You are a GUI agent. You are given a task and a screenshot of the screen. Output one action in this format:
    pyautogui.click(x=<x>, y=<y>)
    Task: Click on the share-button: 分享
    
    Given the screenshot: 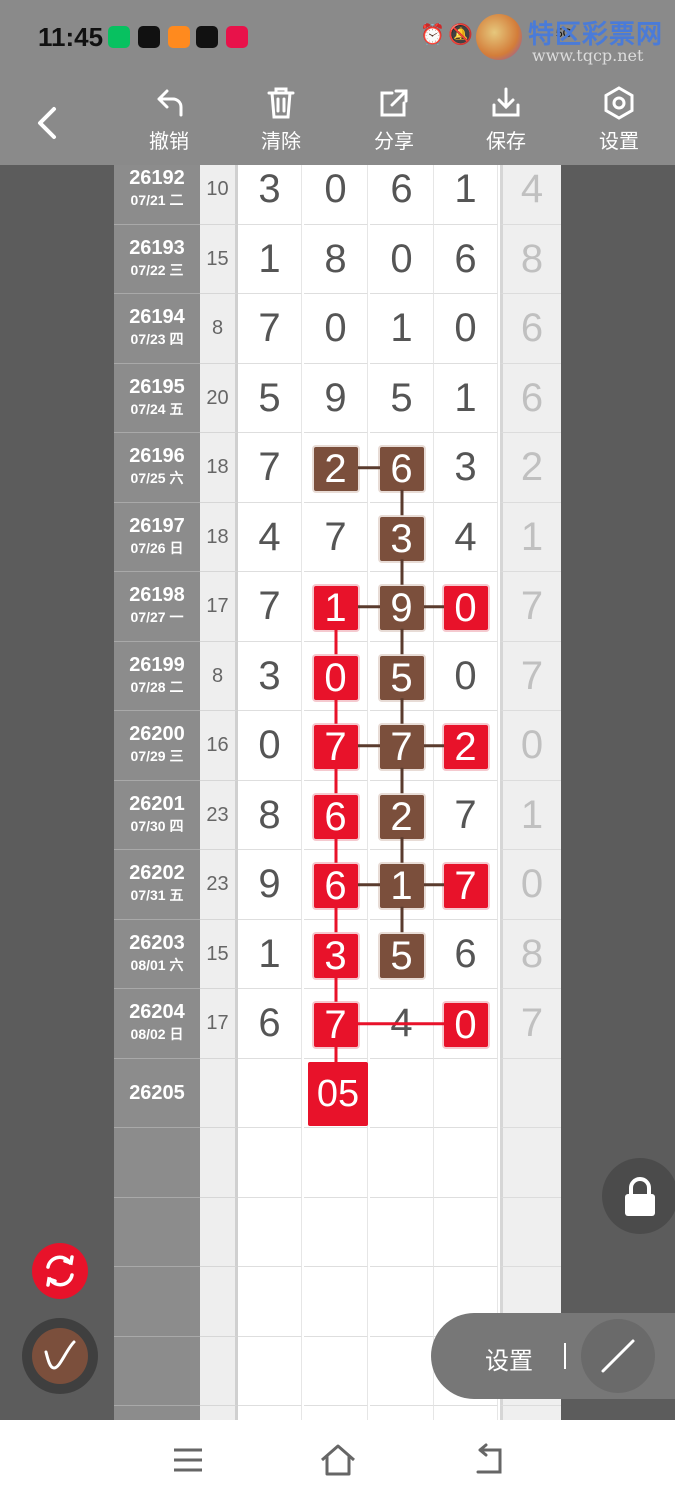 What is the action you would take?
    pyautogui.click(x=394, y=123)
    